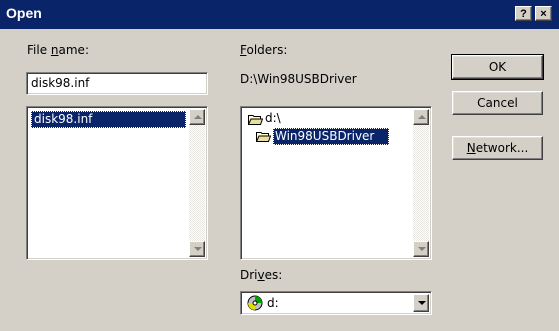 The image size is (559, 331). What do you see at coordinates (261, 275) in the screenshot?
I see `drives-label: Drives:` at bounding box center [261, 275].